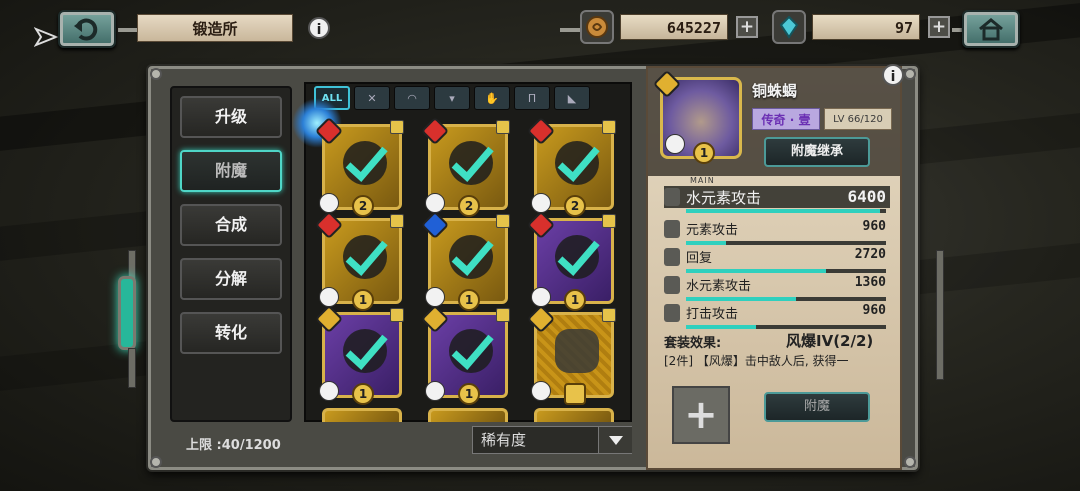 The width and height of the screenshot is (1080, 491). I want to click on back-button, so click(87, 29).